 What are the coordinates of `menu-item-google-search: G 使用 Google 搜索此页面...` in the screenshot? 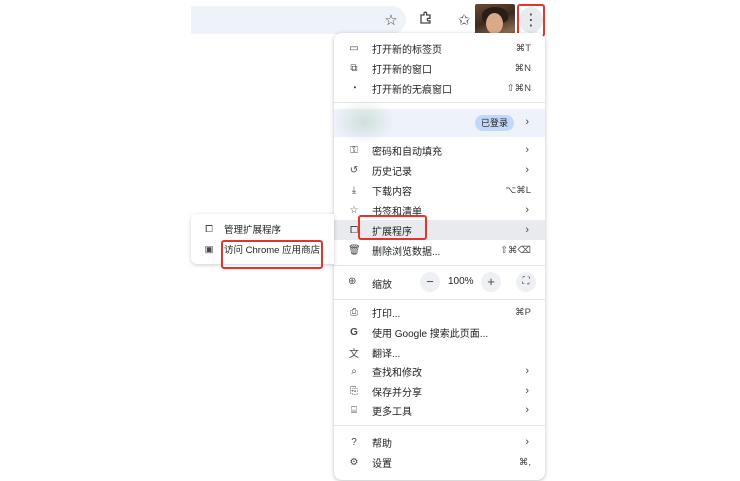 It's located at (439, 332).